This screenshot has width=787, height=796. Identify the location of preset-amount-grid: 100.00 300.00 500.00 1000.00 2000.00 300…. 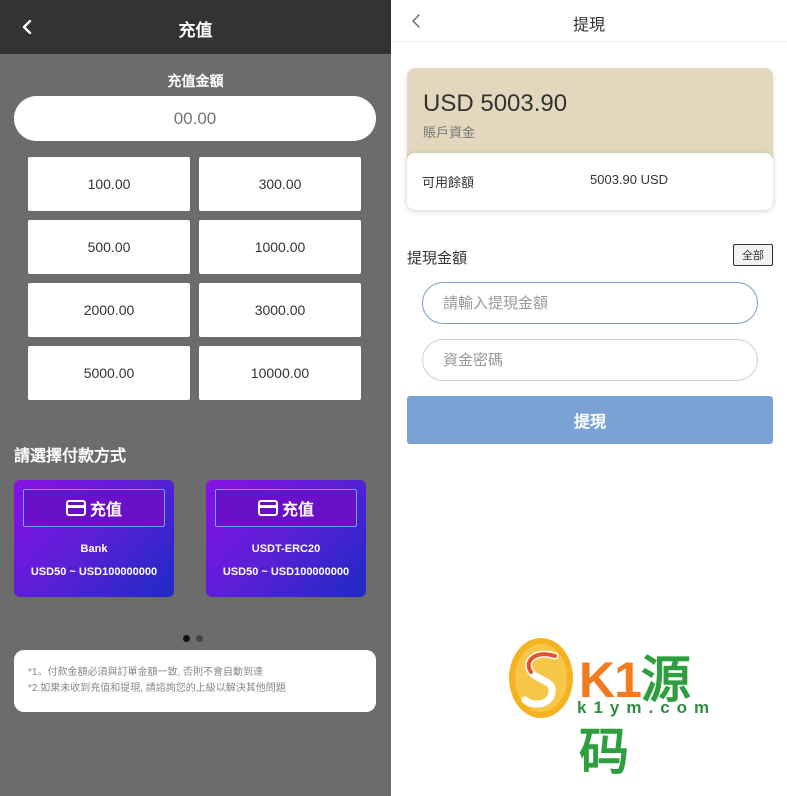
(195, 278).